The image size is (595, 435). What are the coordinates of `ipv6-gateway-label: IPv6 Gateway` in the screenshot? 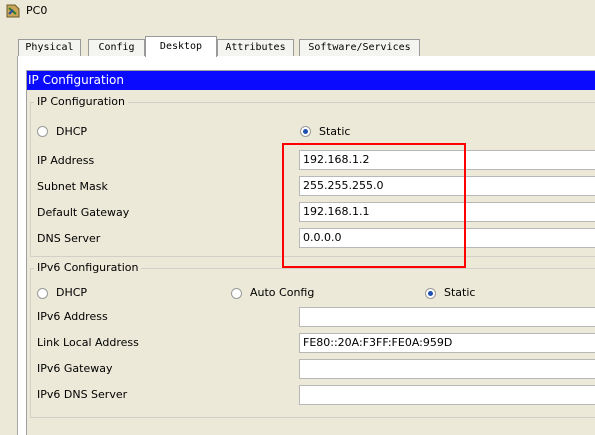 It's located at (75, 368).